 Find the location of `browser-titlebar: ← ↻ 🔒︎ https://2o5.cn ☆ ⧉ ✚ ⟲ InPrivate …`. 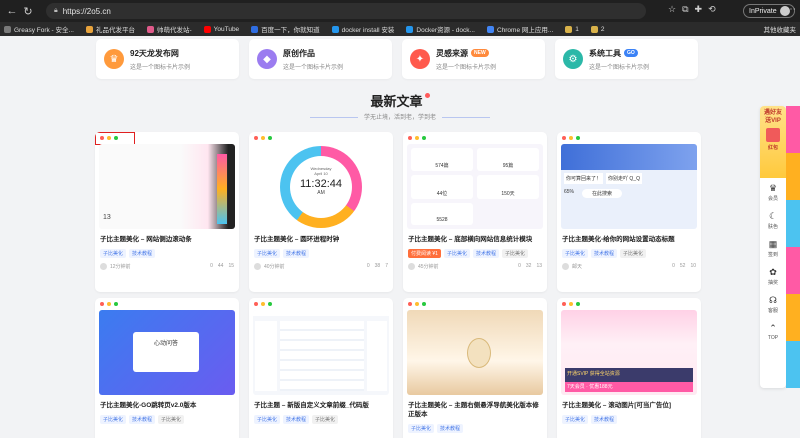

browser-titlebar: ← ↻ 🔒︎ https://2o5.cn ☆ ⧉ ✚ ⟲ InPrivate … is located at coordinates (400, 11).